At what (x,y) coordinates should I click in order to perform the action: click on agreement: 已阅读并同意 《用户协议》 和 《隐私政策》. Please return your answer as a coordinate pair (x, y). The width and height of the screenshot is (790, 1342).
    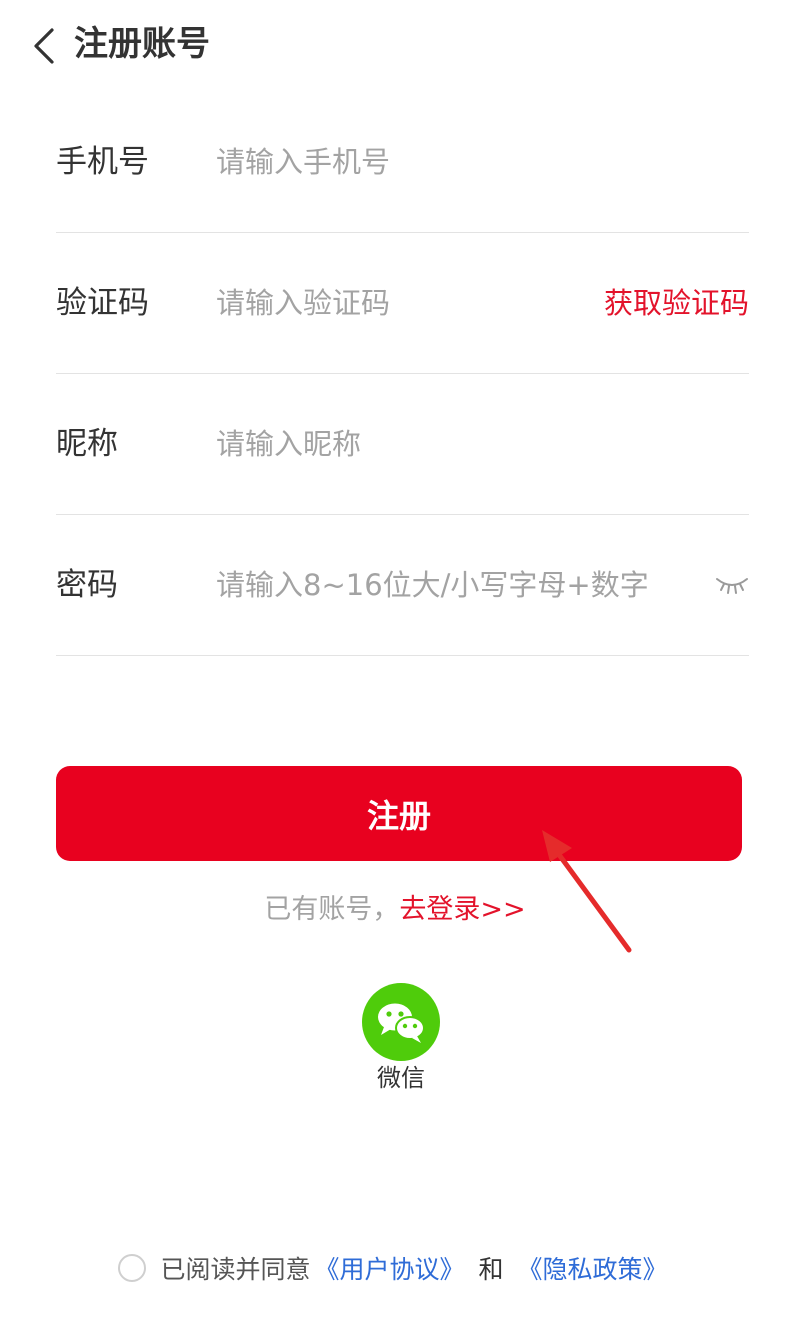
    Looking at the image, I should click on (395, 1268).